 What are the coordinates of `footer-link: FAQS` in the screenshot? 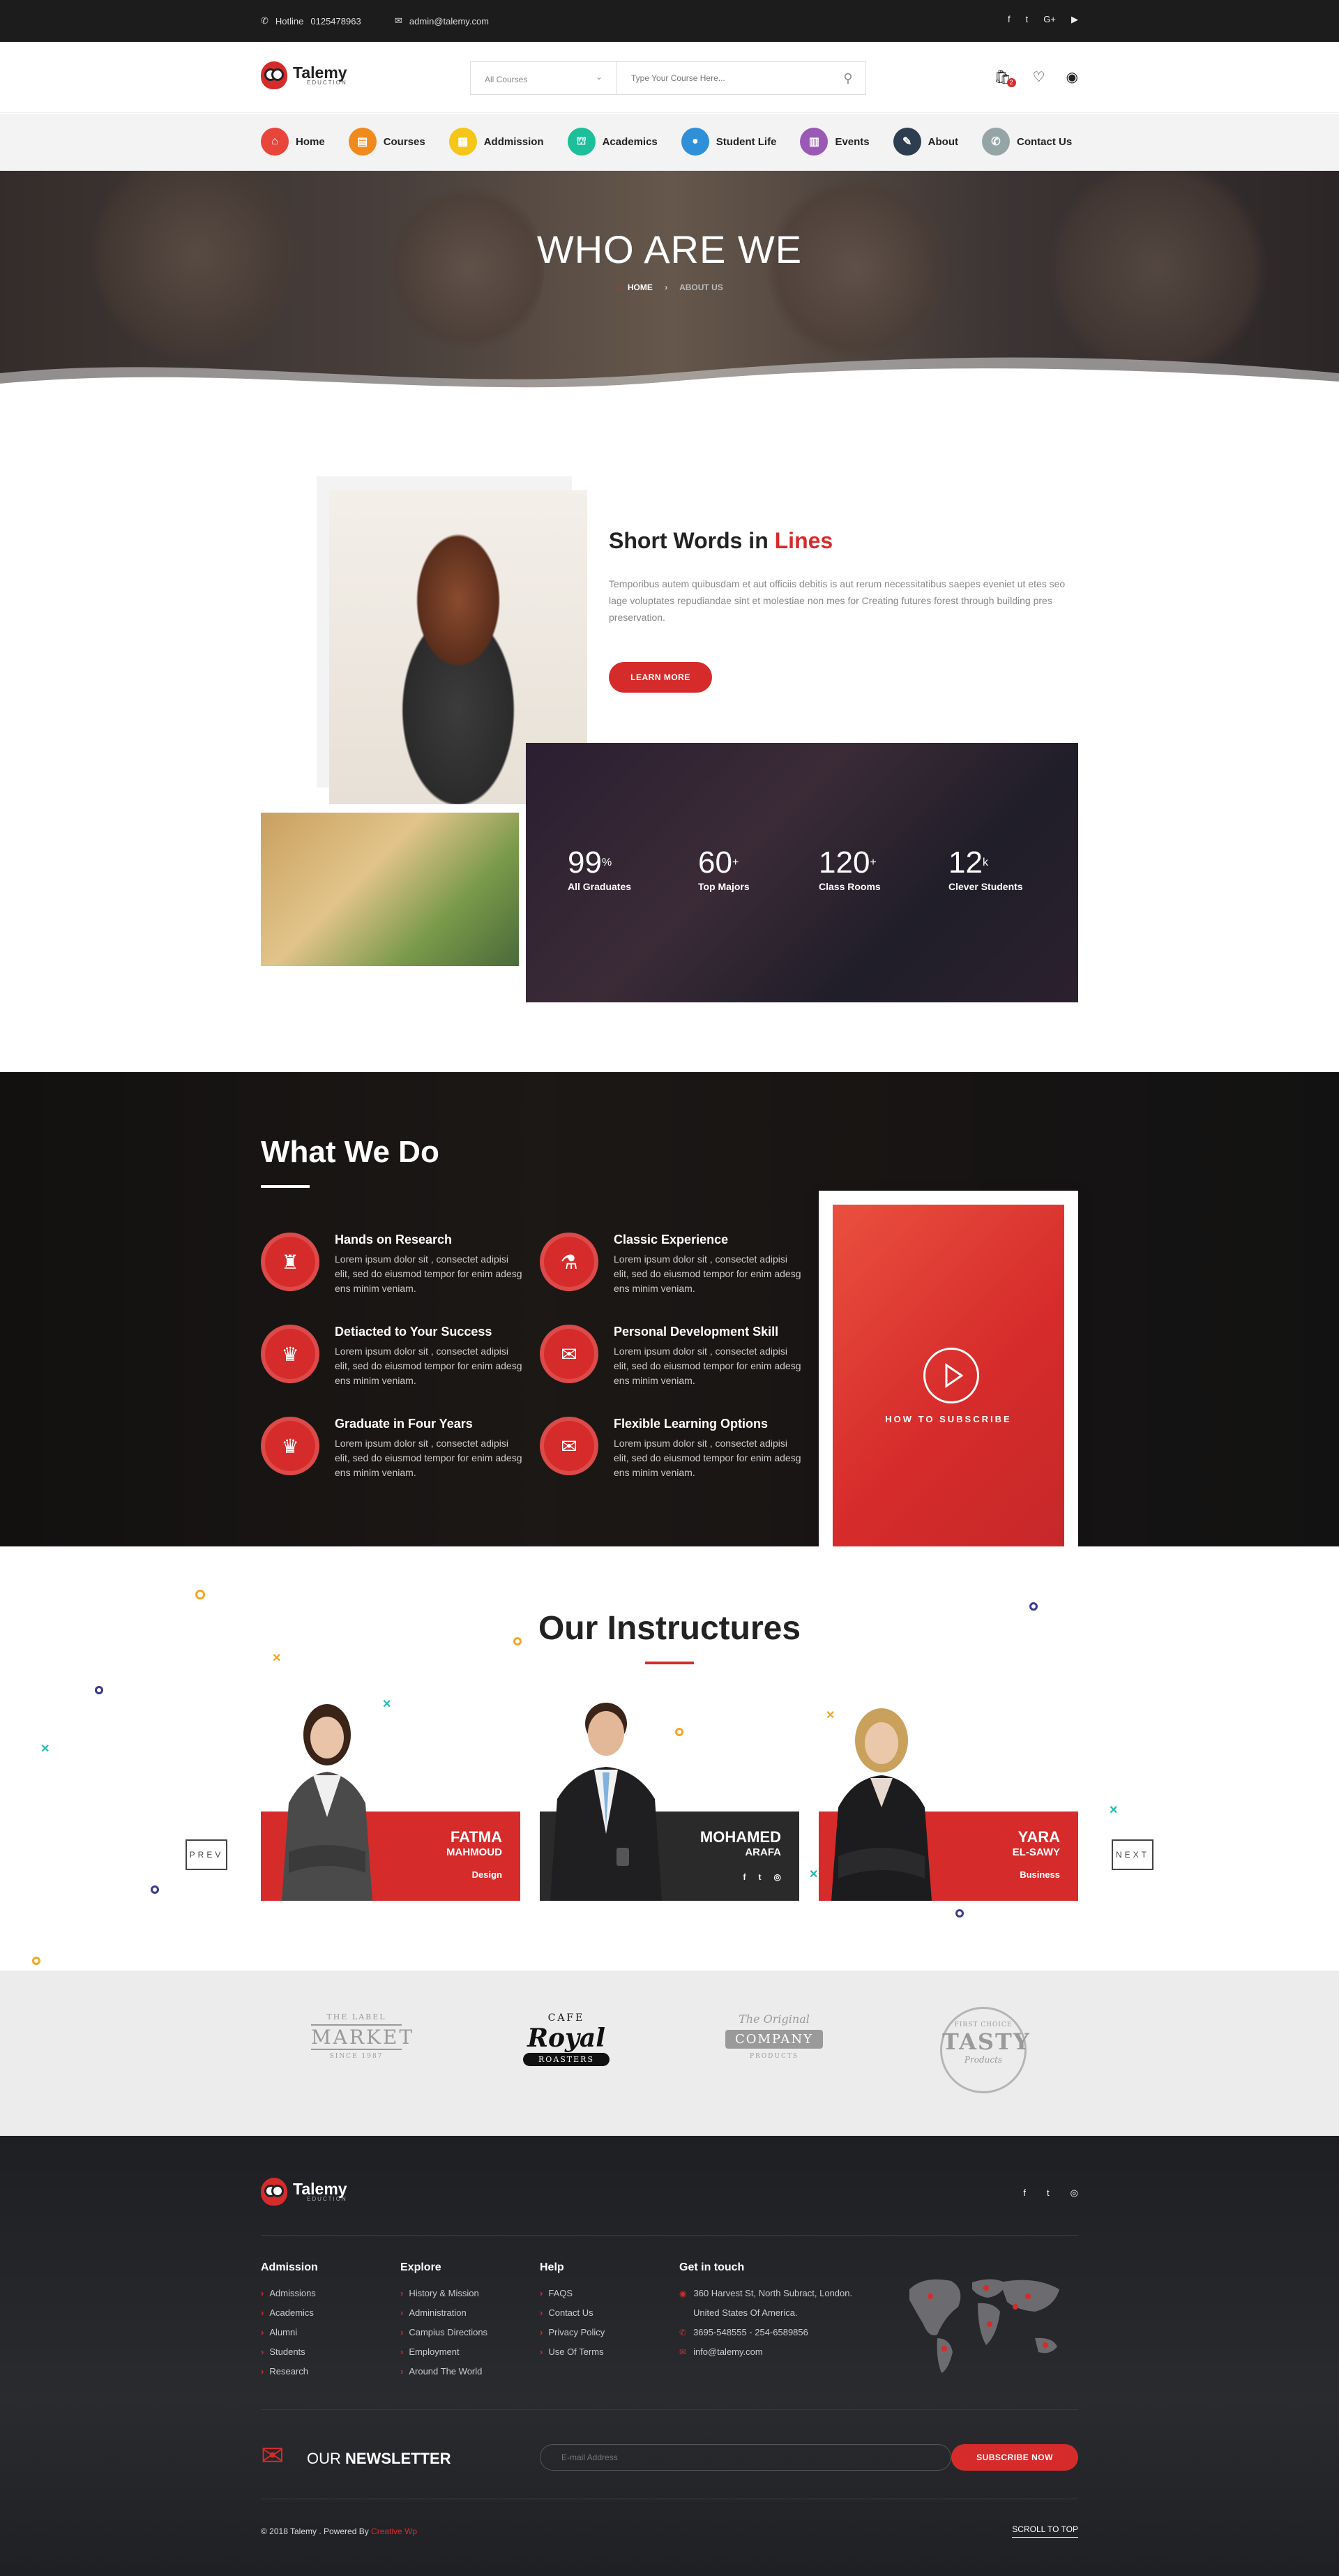 It's located at (572, 2293).